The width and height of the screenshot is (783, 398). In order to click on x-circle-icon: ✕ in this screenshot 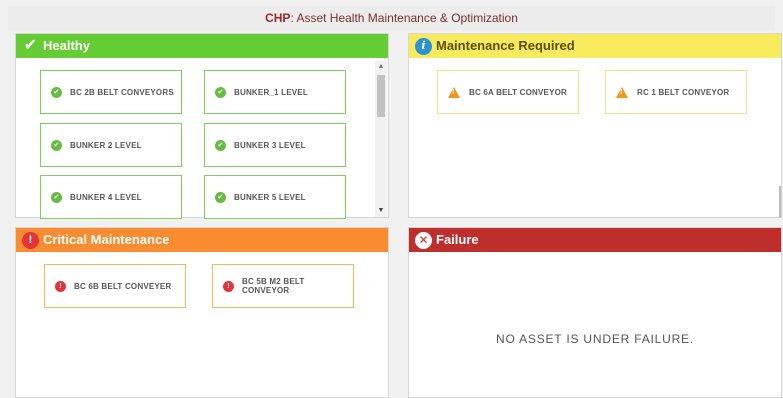, I will do `click(423, 240)`.